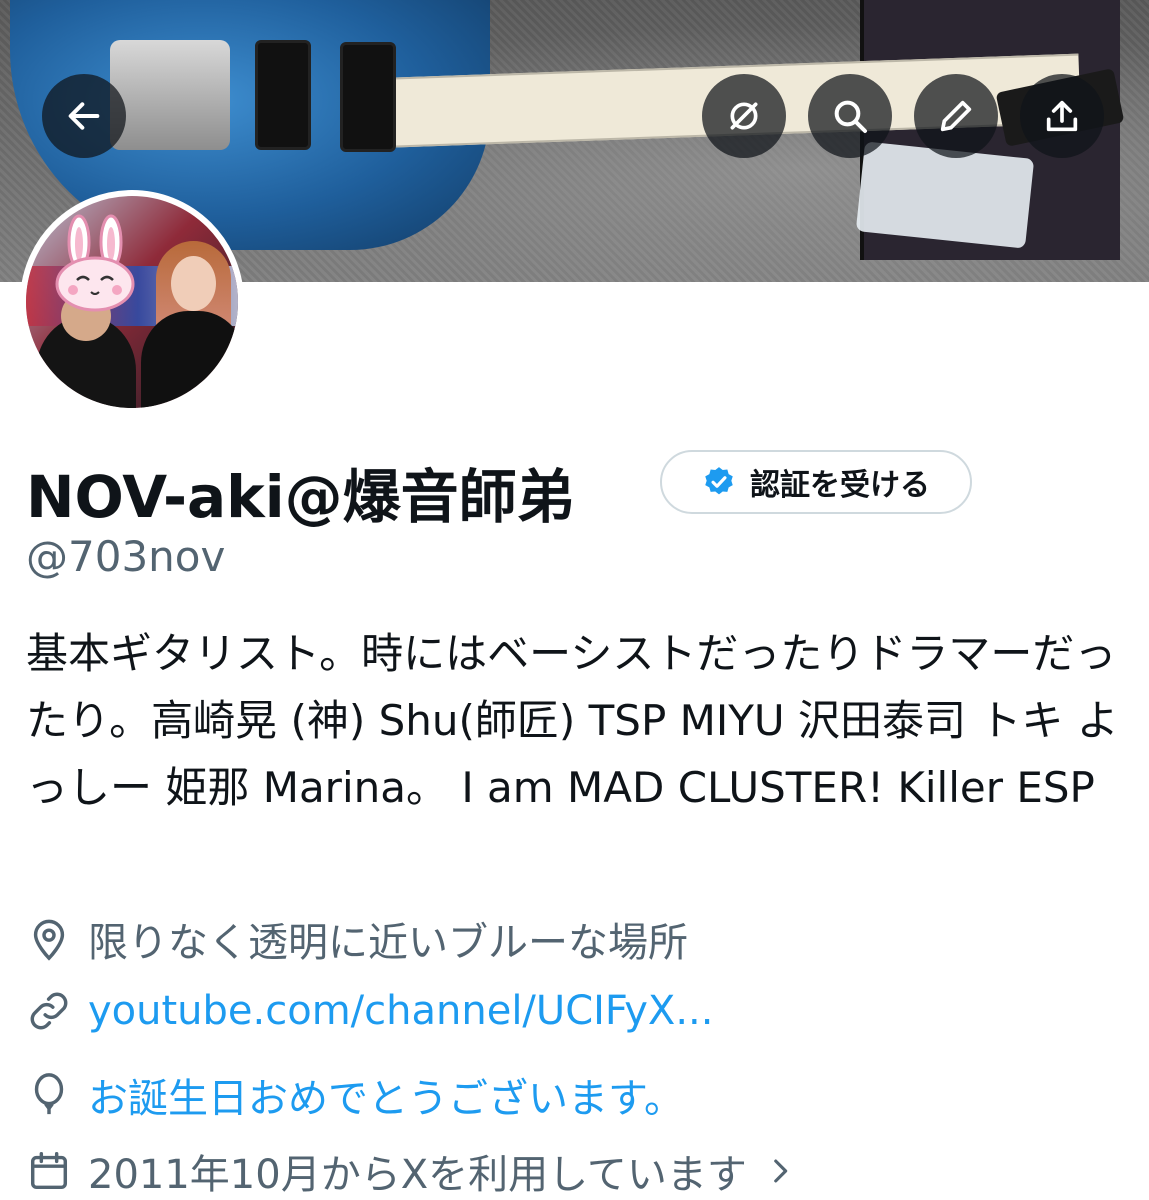 The width and height of the screenshot is (1149, 1200). I want to click on link-icon, so click(49, 1011).